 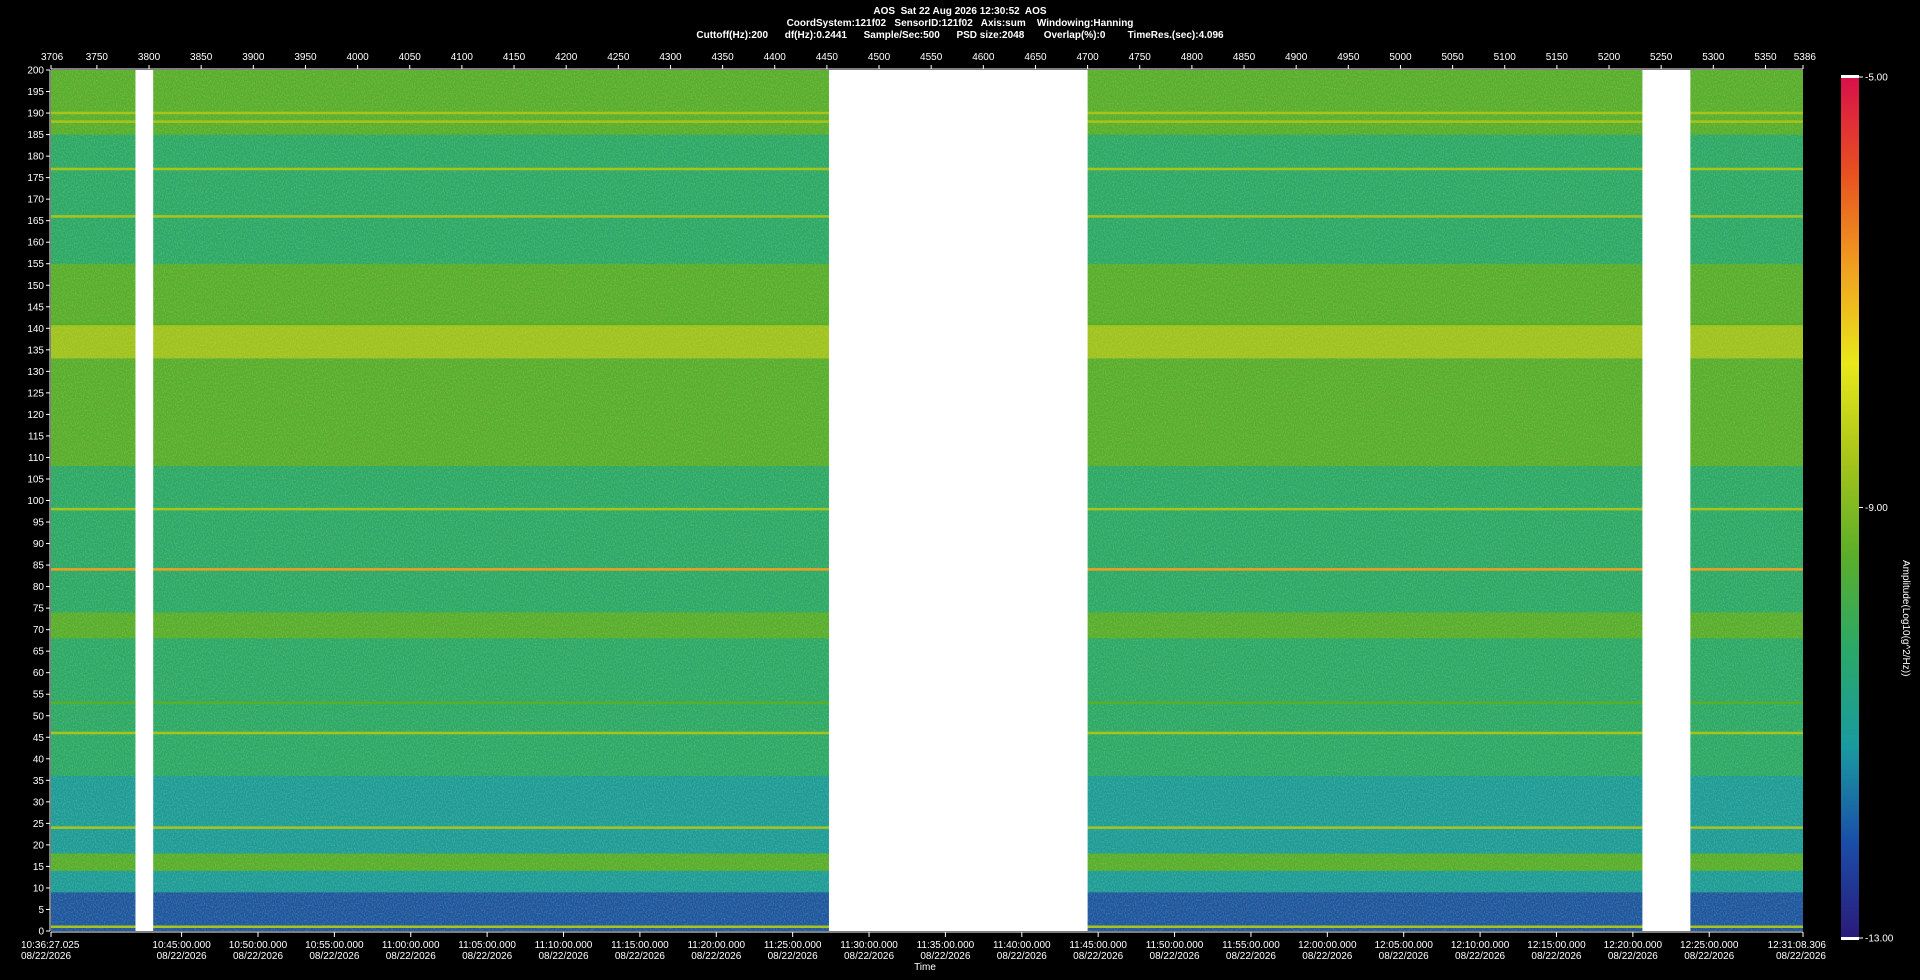 I want to click on bottom-tick-time: 11:10:00.000, so click(x=564, y=945).